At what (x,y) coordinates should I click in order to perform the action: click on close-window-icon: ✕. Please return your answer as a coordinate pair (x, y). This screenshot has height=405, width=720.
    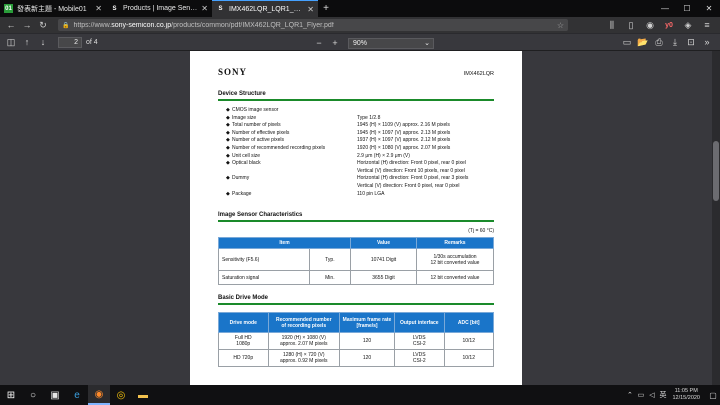
    Looking at the image, I should click on (709, 8).